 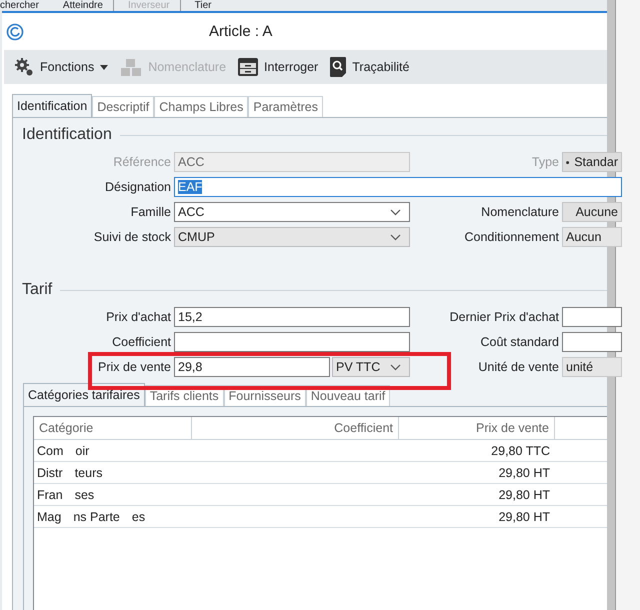 I want to click on toolbar-button: Traçabilité, so click(x=370, y=67).